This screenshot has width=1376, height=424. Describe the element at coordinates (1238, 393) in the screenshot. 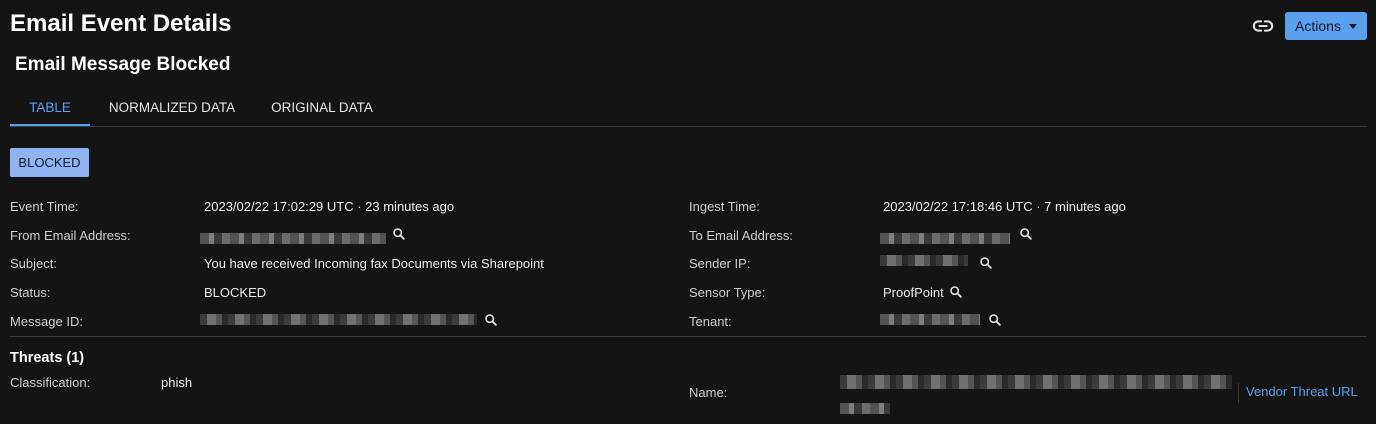

I see `vertical-separator` at that location.